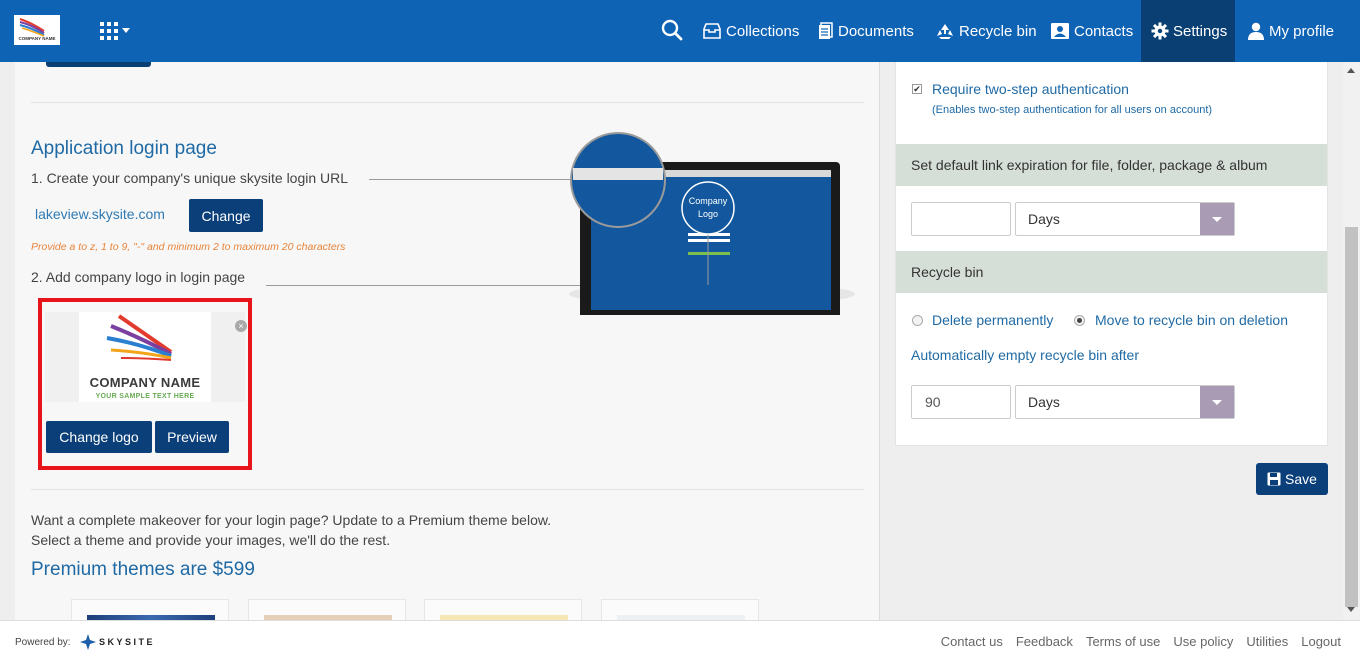 The image size is (1360, 662). I want to click on company-logo: COMPANY NAME, so click(37, 30).